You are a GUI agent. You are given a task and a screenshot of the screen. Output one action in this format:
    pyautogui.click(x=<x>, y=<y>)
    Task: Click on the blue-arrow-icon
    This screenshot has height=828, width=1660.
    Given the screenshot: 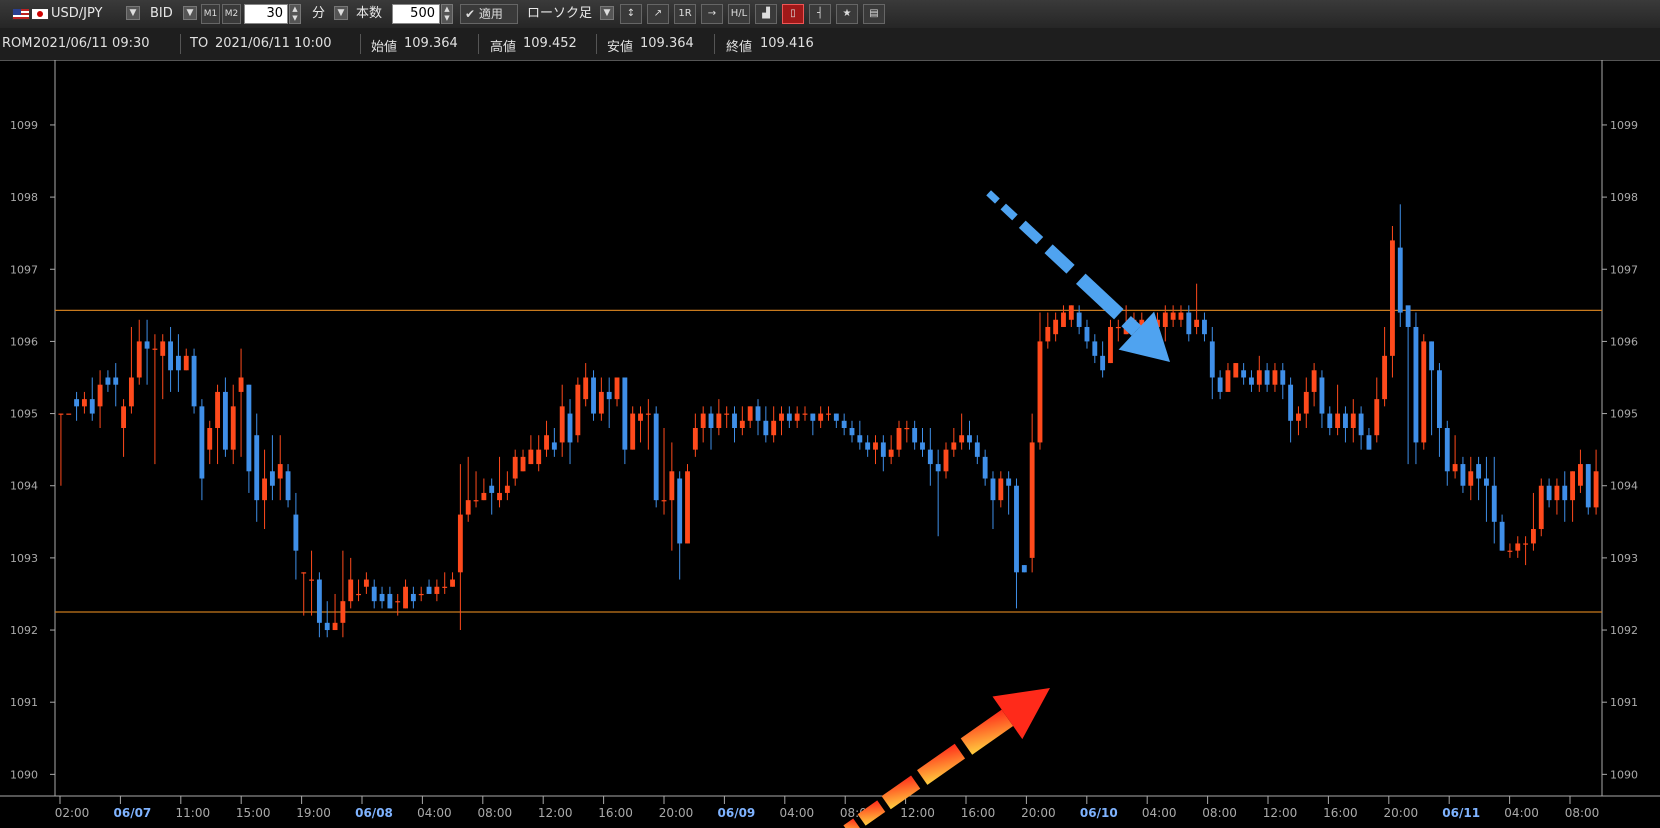 What is the action you would take?
    pyautogui.click(x=1078, y=276)
    